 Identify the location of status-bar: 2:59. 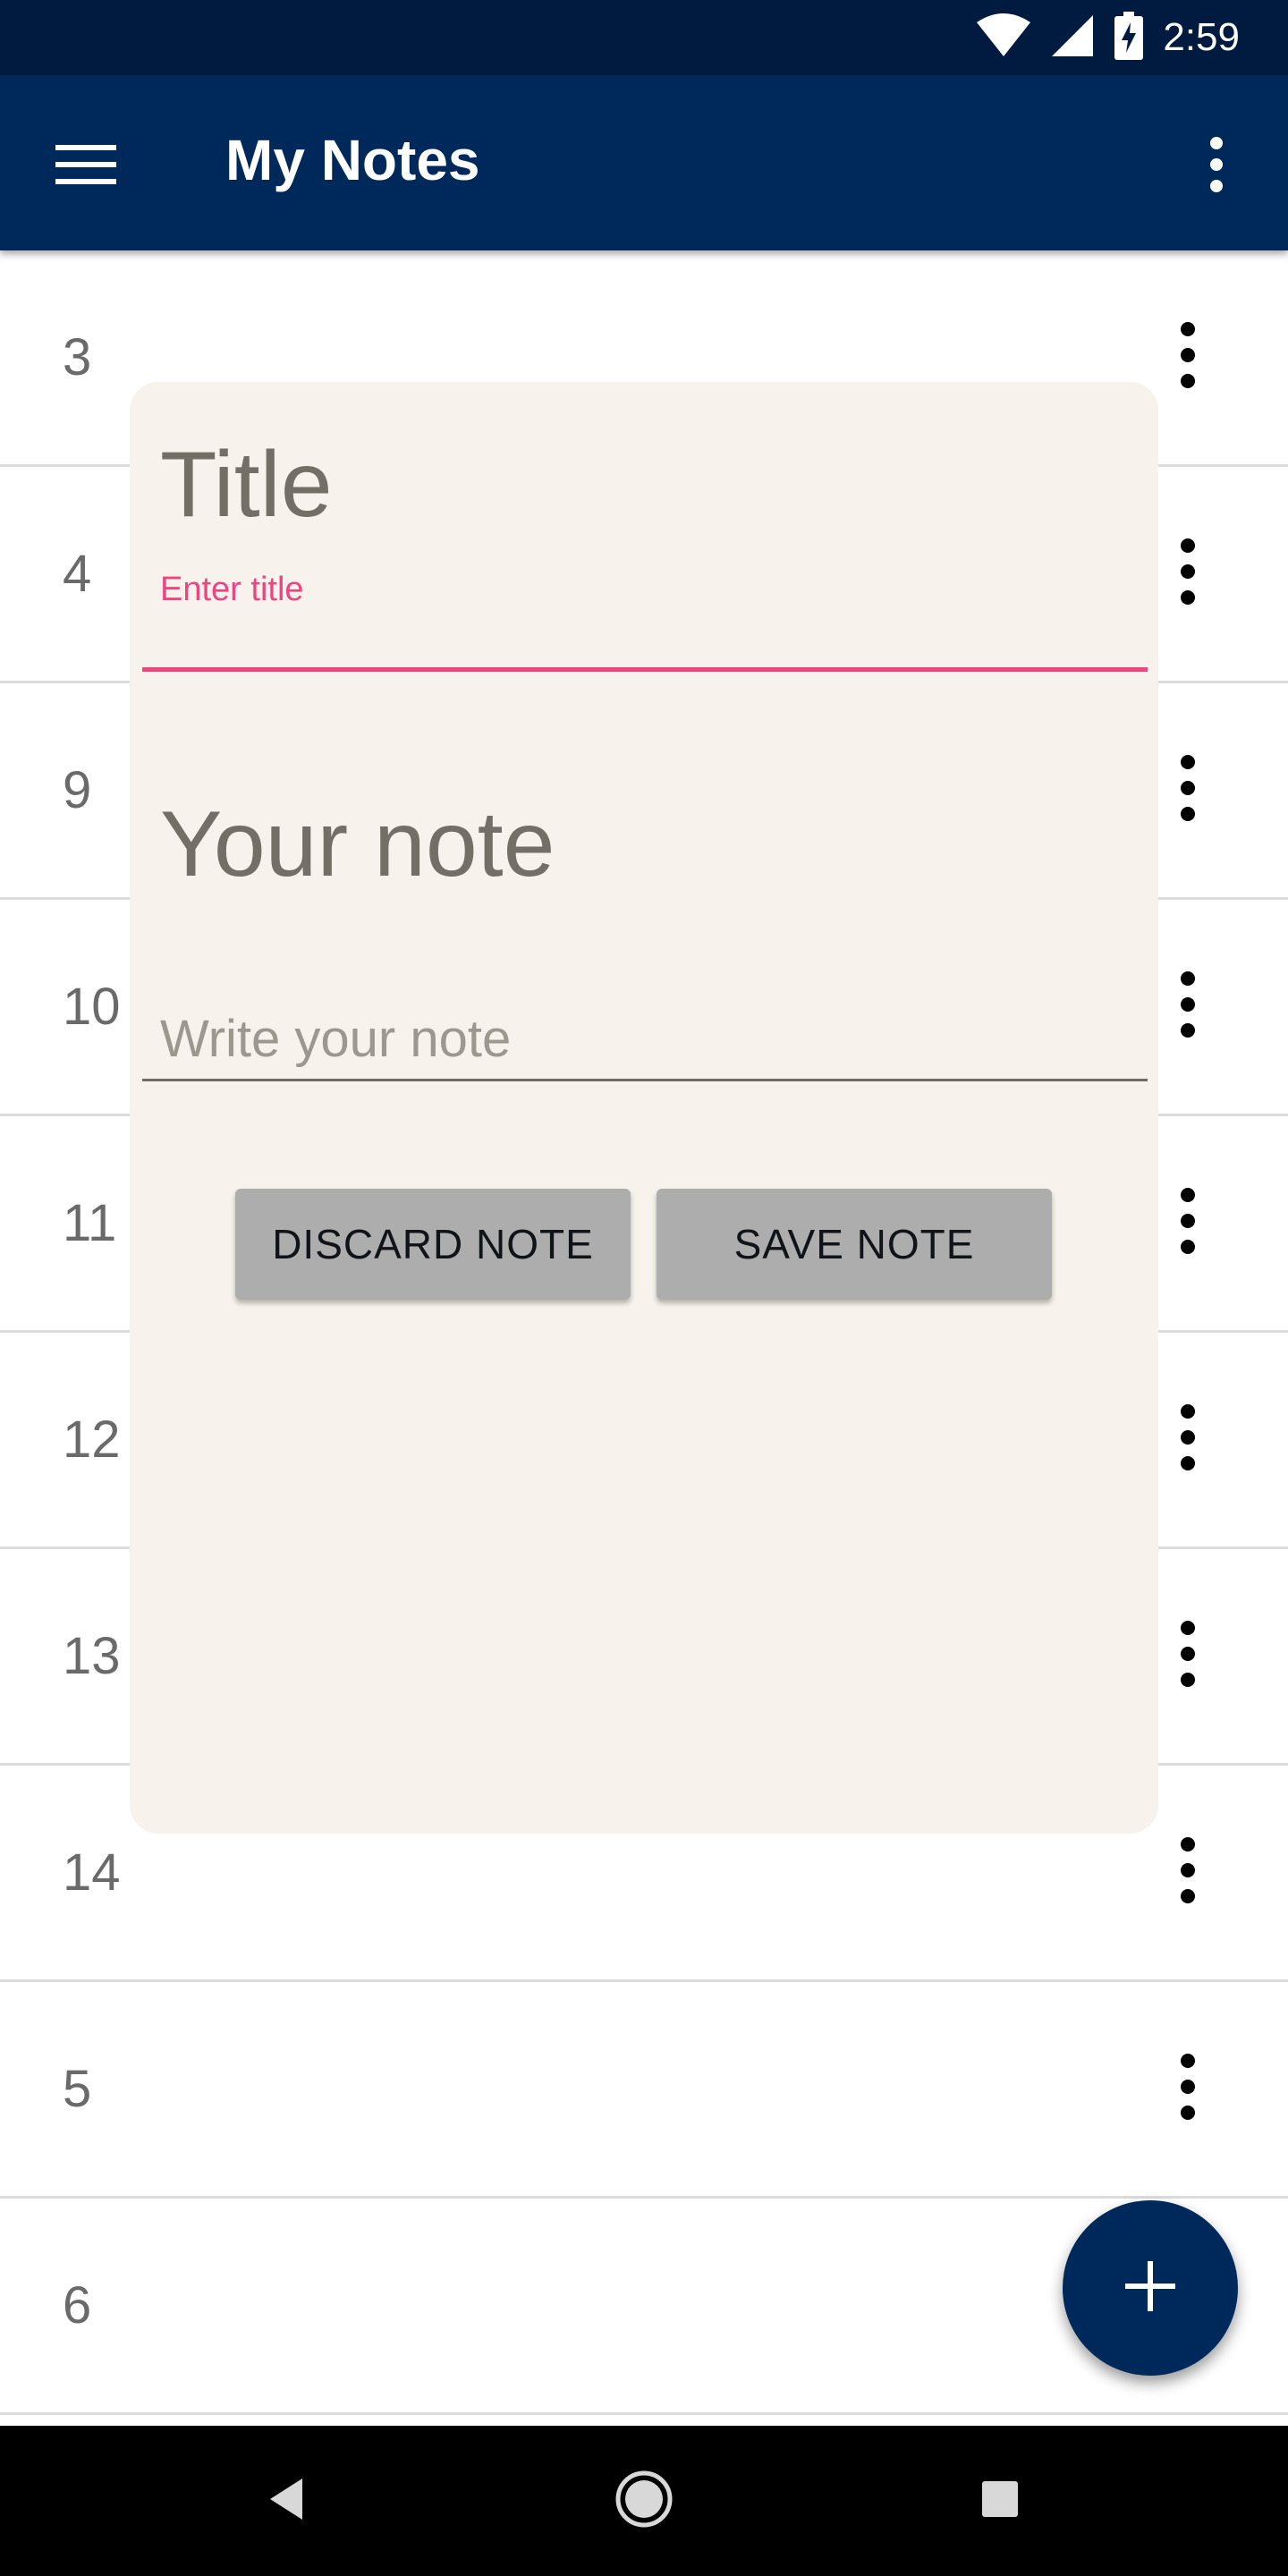
(644, 37).